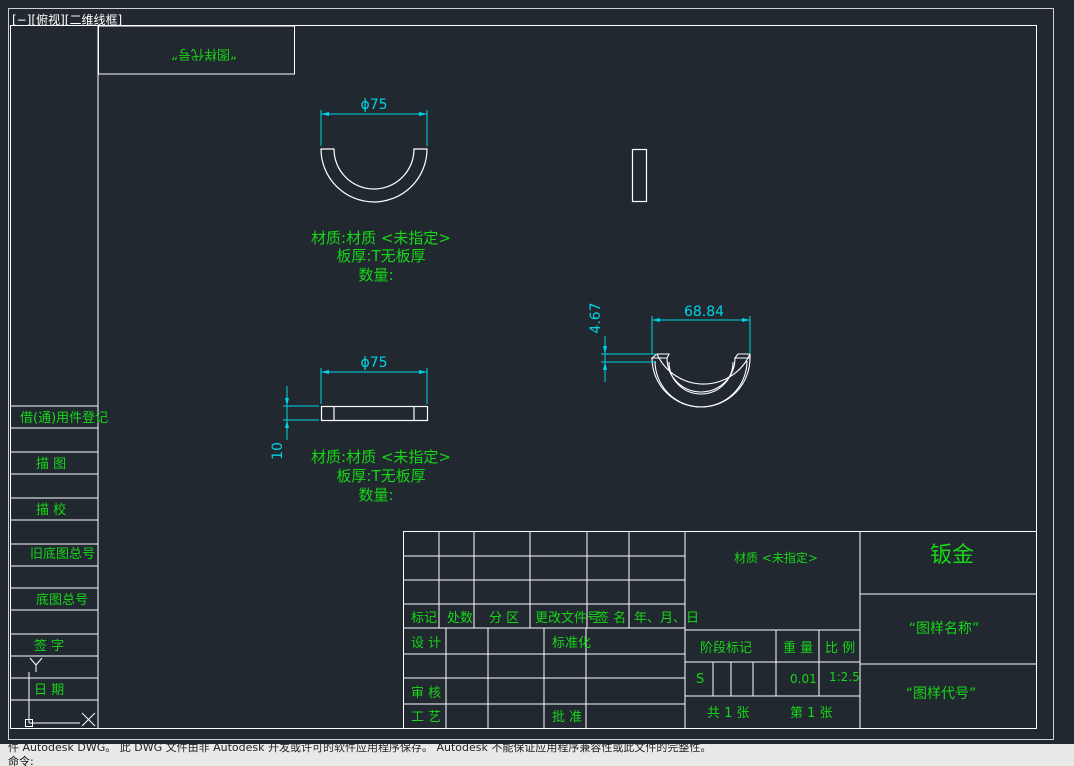  What do you see at coordinates (203, 53) in the screenshot?
I see `top-left-code-text: “图样代号”` at bounding box center [203, 53].